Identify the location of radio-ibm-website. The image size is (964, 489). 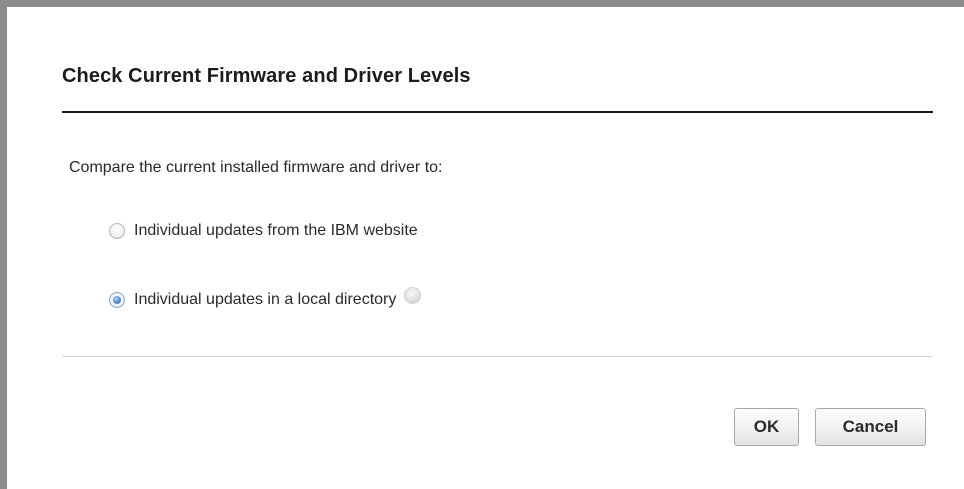
(117, 231).